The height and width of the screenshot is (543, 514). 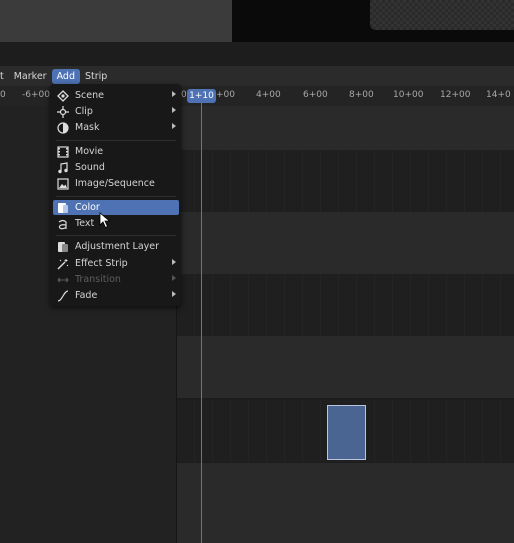 I want to click on ruler-tick-label: 8+00, so click(x=361, y=95).